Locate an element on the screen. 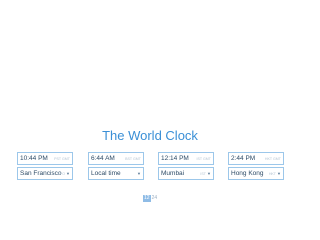 This screenshot has height=240, width=320. city-select-1: San Francisco SFO ▼ is located at coordinates (45, 173).